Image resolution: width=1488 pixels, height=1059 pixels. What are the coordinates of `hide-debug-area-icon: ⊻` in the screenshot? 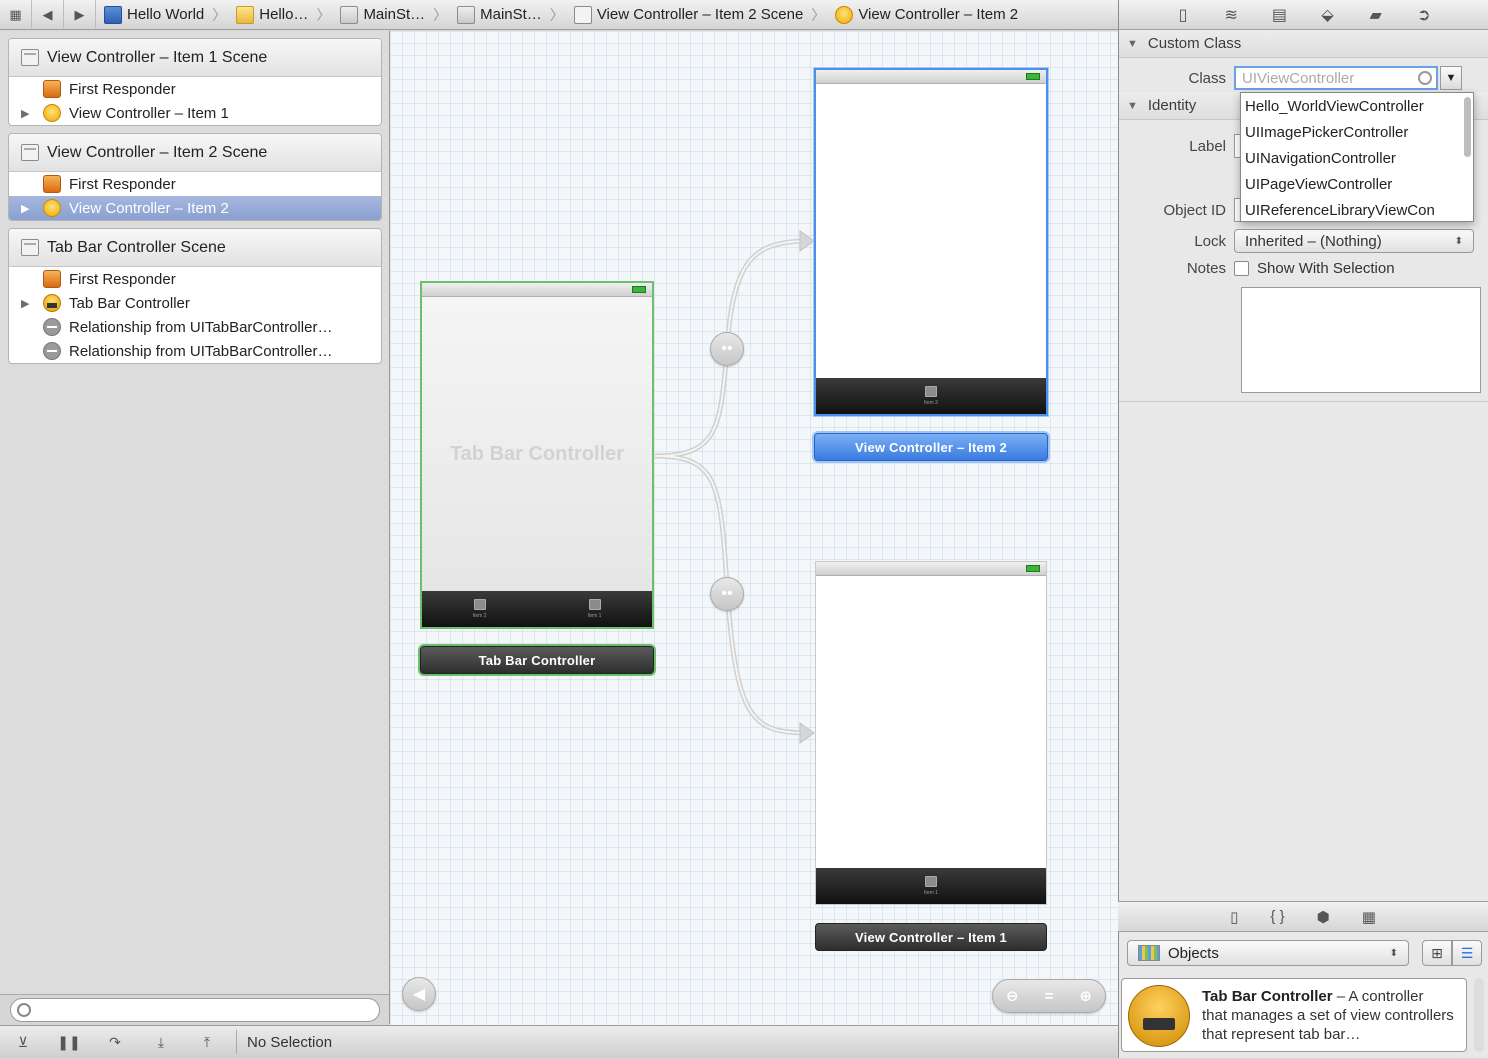 It's located at (23, 1042).